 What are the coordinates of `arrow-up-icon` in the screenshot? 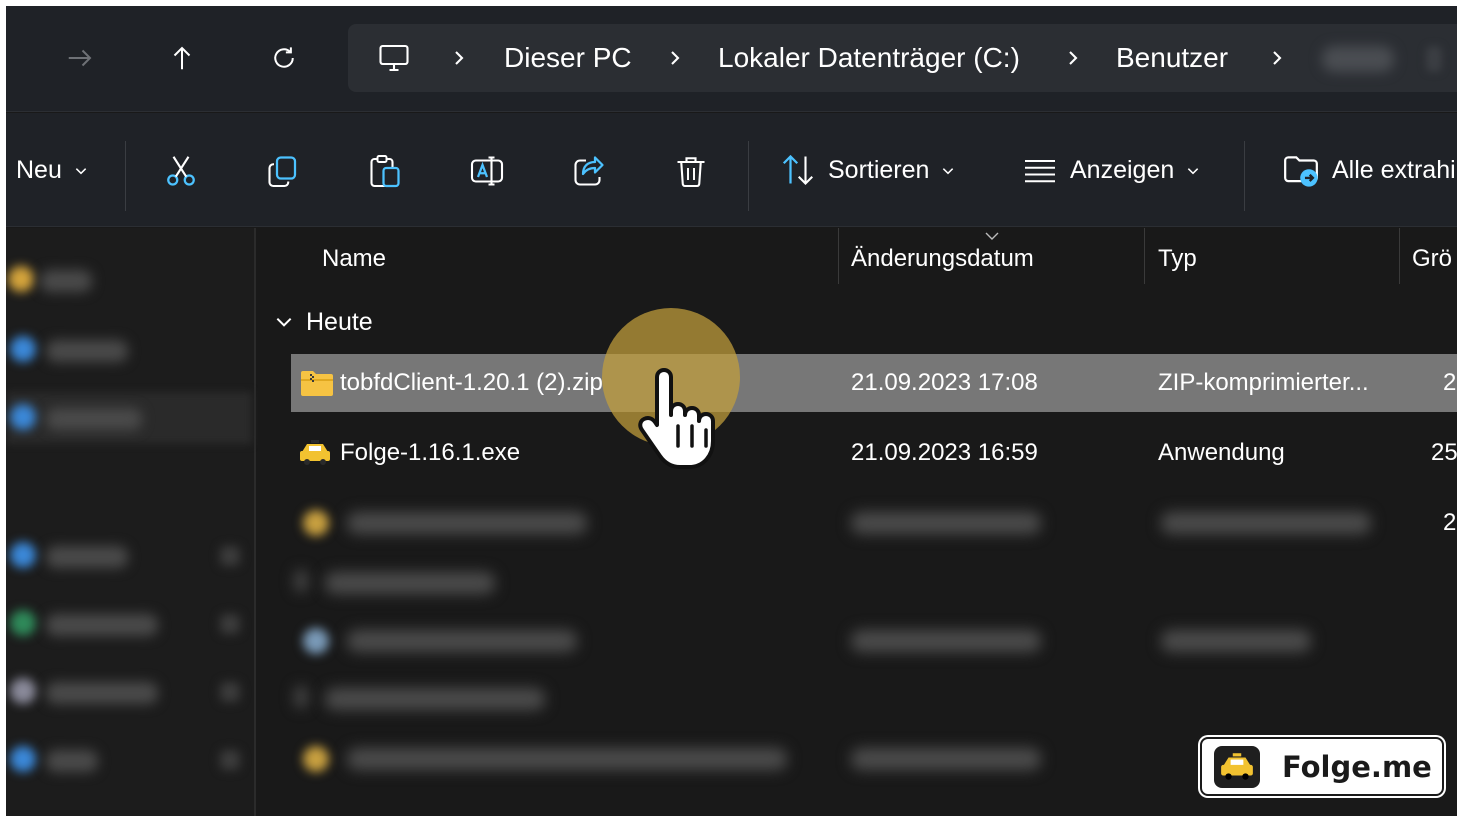 It's located at (182, 58).